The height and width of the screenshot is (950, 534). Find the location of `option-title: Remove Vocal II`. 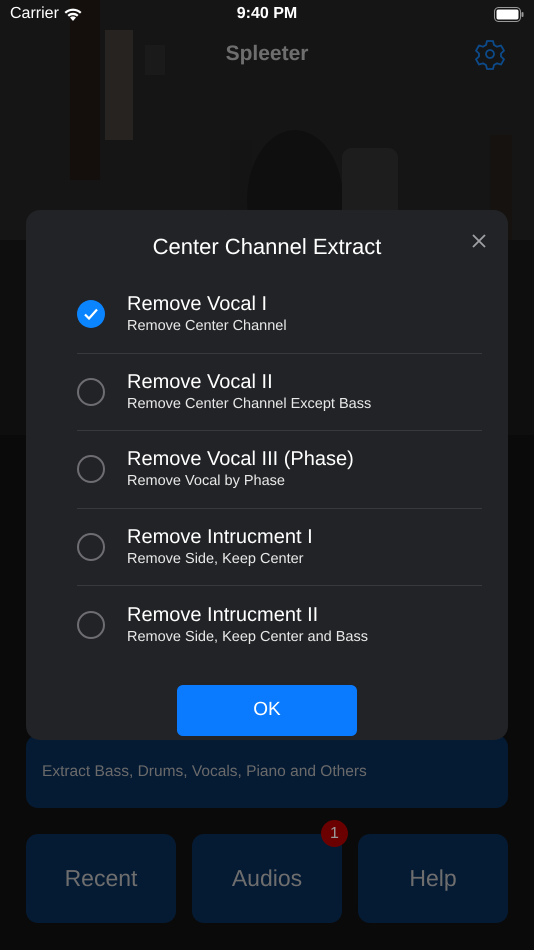

option-title: Remove Vocal II is located at coordinates (200, 382).